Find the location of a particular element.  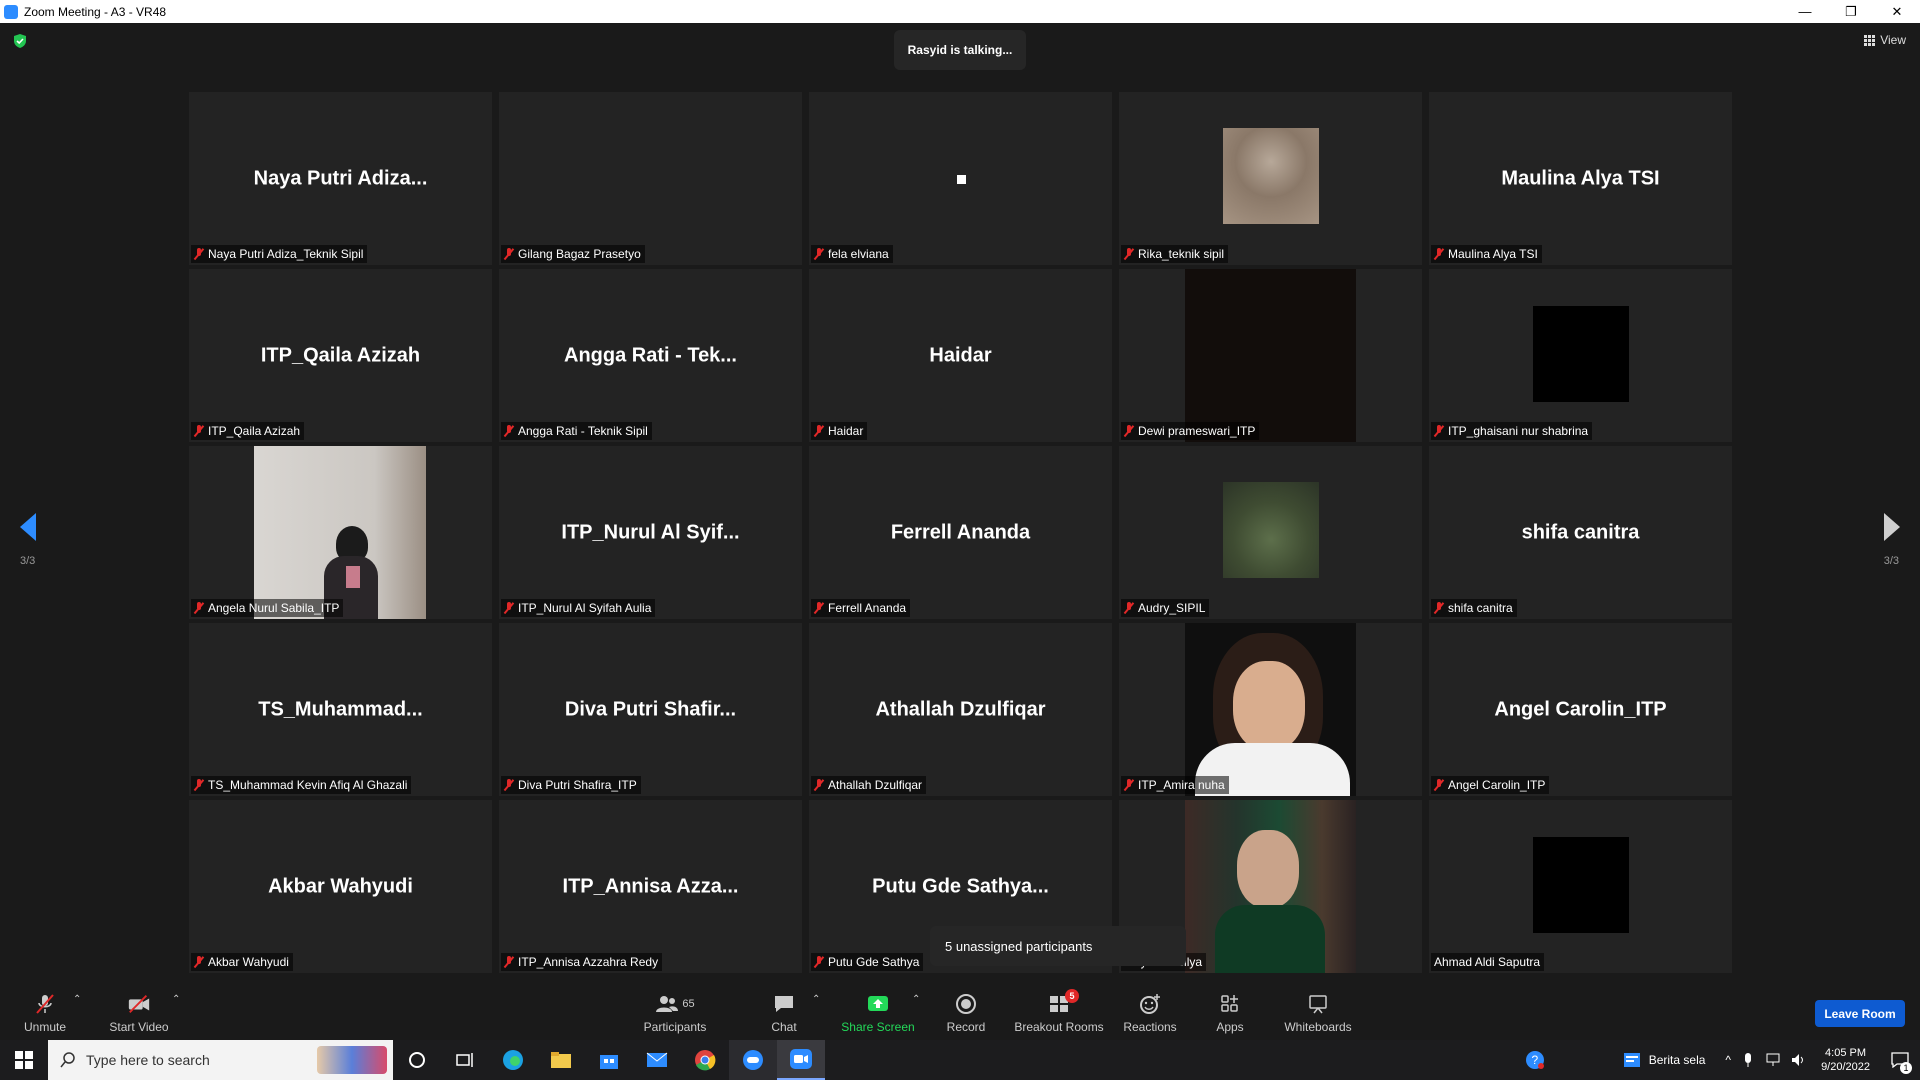

file-explorer-icon is located at coordinates (561, 1060).